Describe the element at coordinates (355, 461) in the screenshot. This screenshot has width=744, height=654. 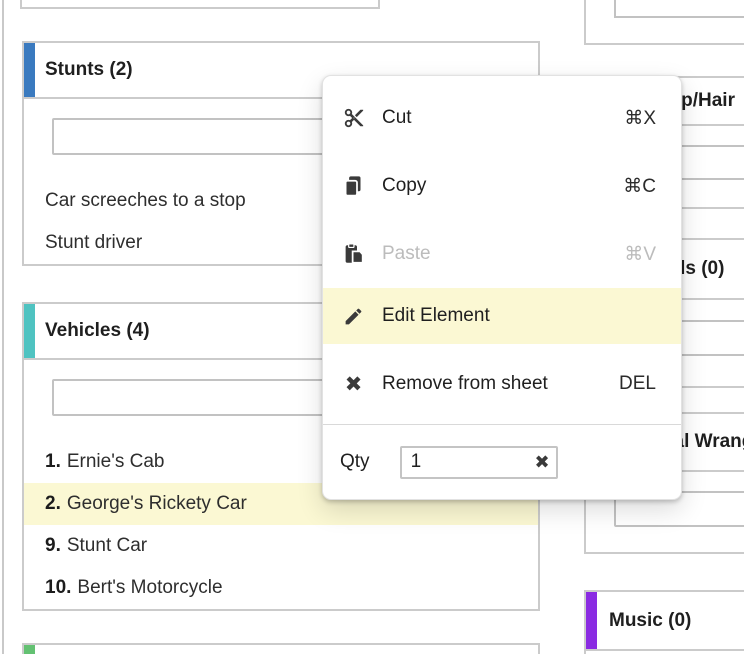
I see `quantity-label: Qty` at that location.